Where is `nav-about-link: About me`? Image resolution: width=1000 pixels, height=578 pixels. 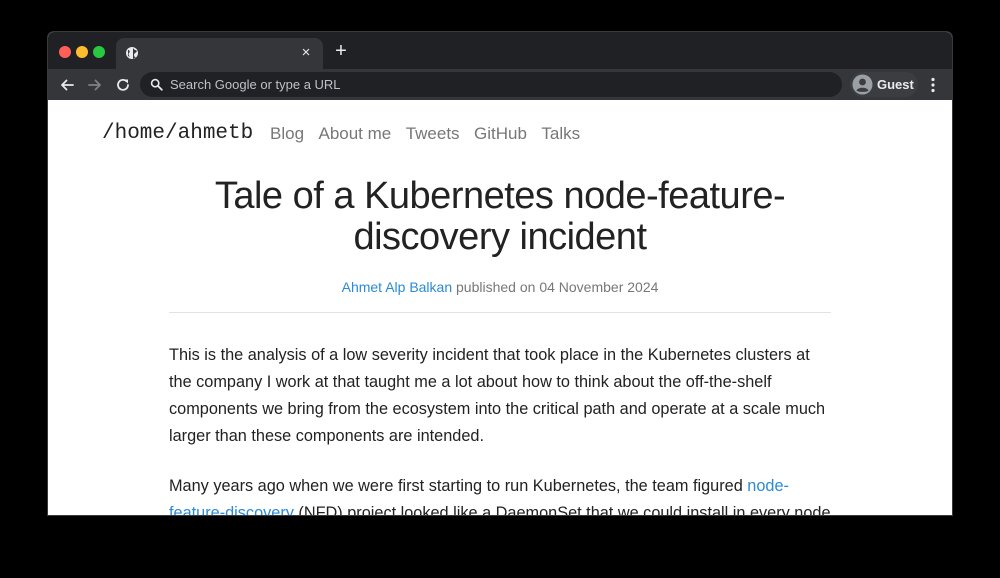
nav-about-link: About me is located at coordinates (354, 134).